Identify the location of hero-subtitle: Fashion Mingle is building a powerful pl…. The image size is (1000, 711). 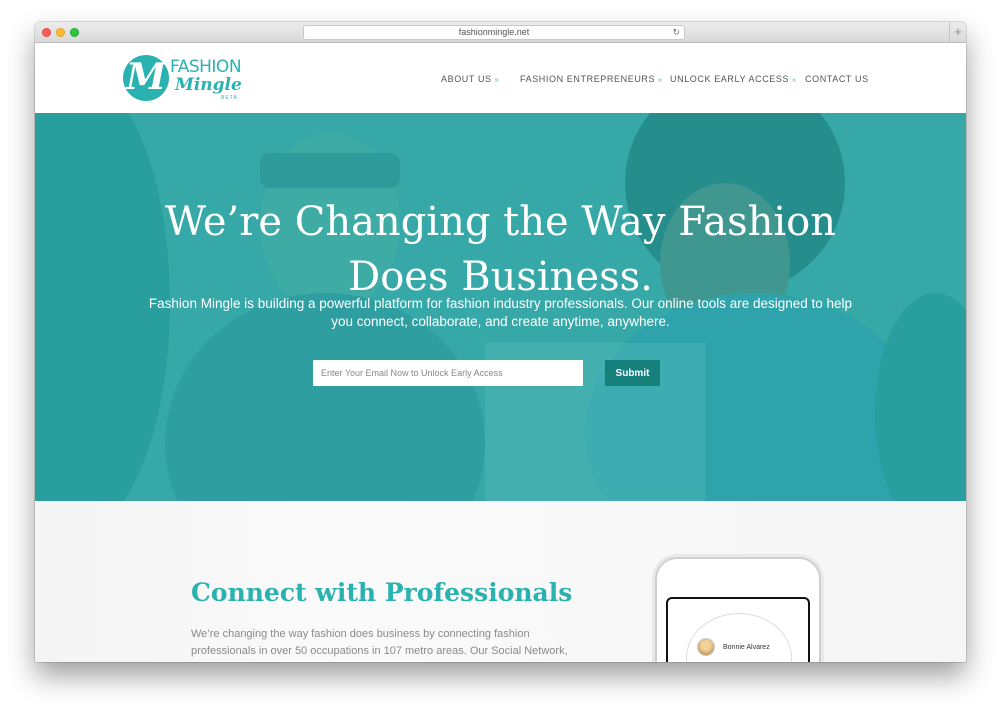
(500, 312).